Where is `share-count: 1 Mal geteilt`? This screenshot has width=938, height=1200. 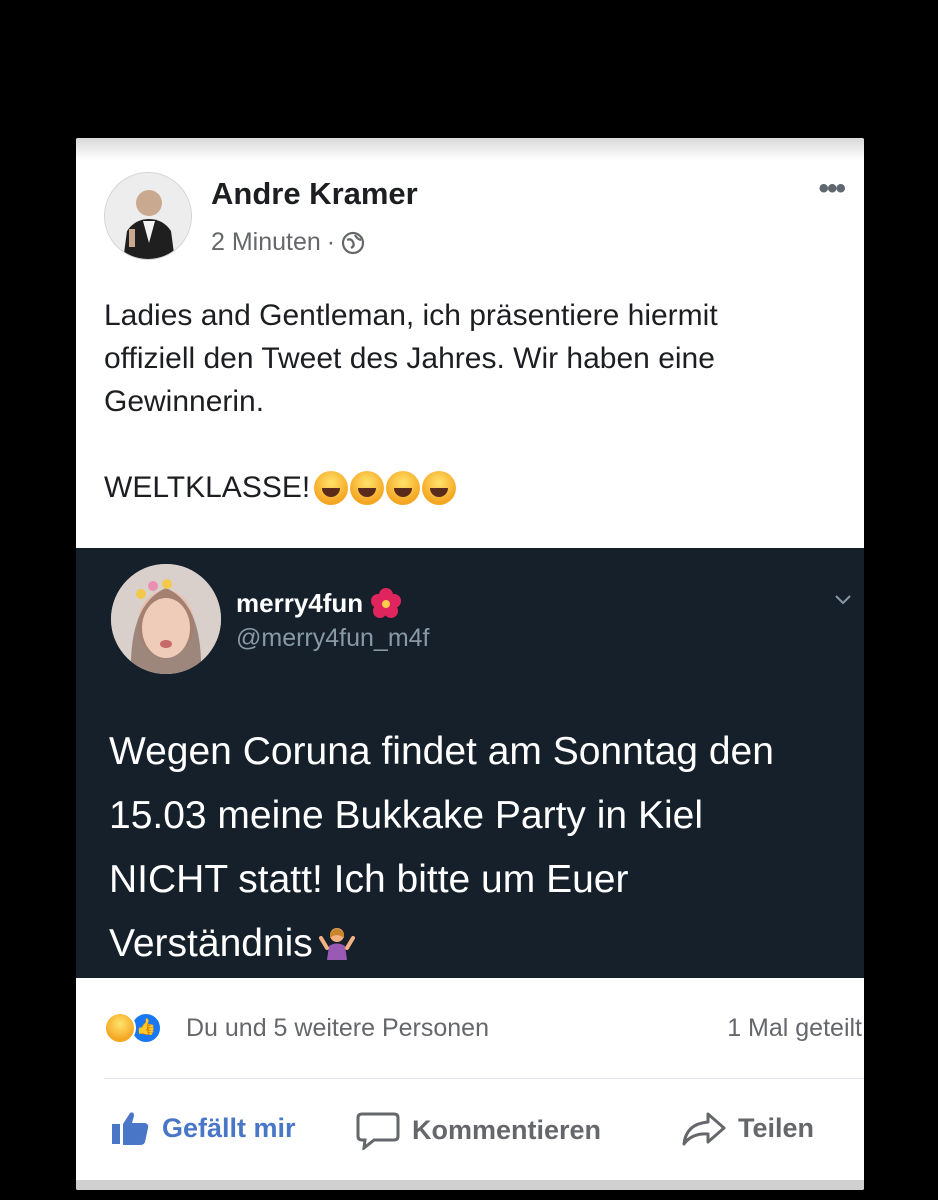
share-count: 1 Mal geteilt is located at coordinates (794, 1028).